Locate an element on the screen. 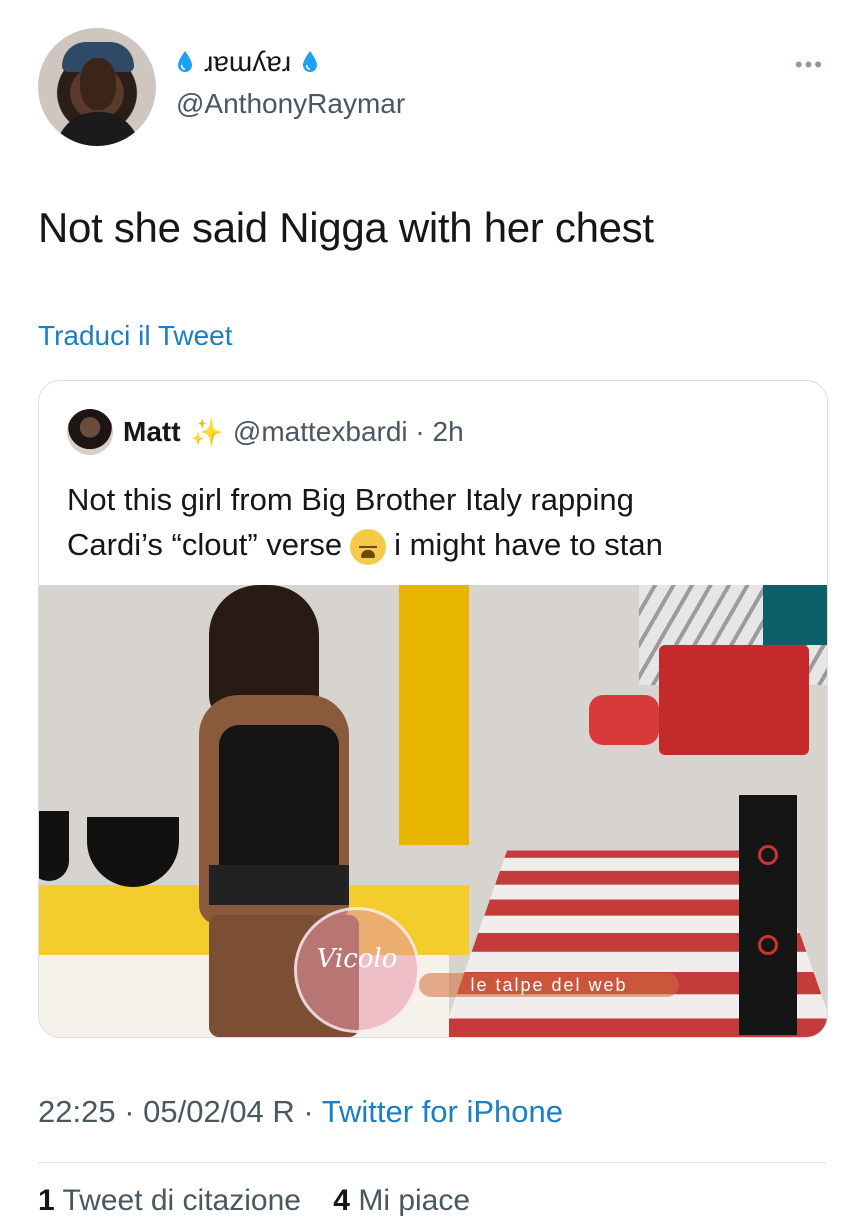 The width and height of the screenshot is (864, 1218). quoted-text-line2a: Cardi’s “clout” verse is located at coordinates (205, 544).